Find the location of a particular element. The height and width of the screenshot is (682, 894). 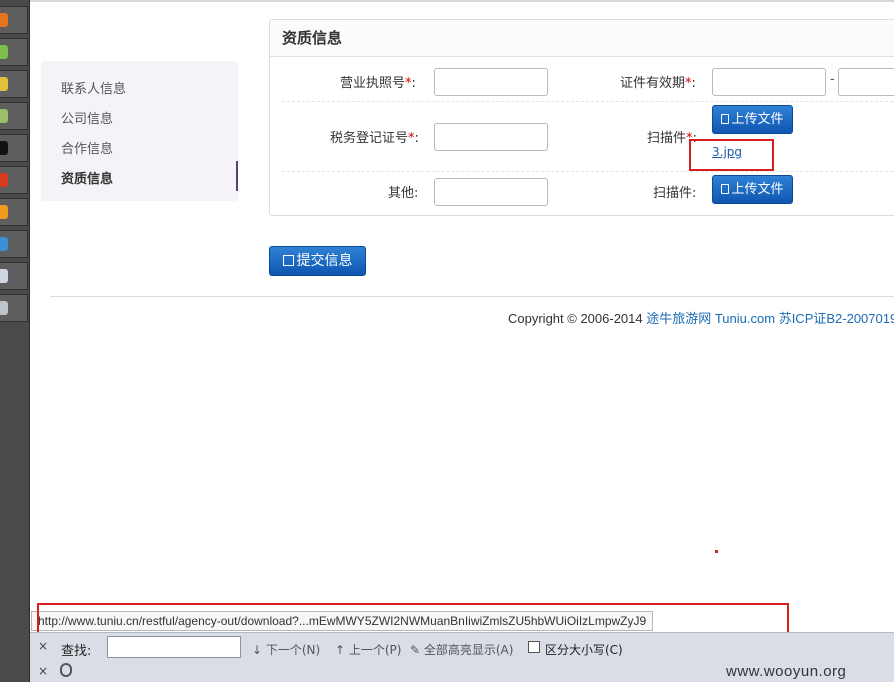

find-prev-button: ↑ 上一个(P) is located at coordinates (368, 649).